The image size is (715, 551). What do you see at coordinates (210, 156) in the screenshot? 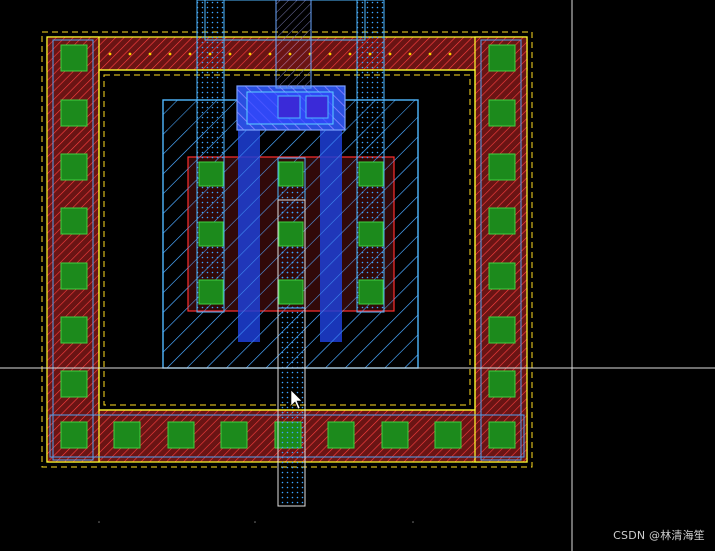
I see `metal1-source-left` at bounding box center [210, 156].